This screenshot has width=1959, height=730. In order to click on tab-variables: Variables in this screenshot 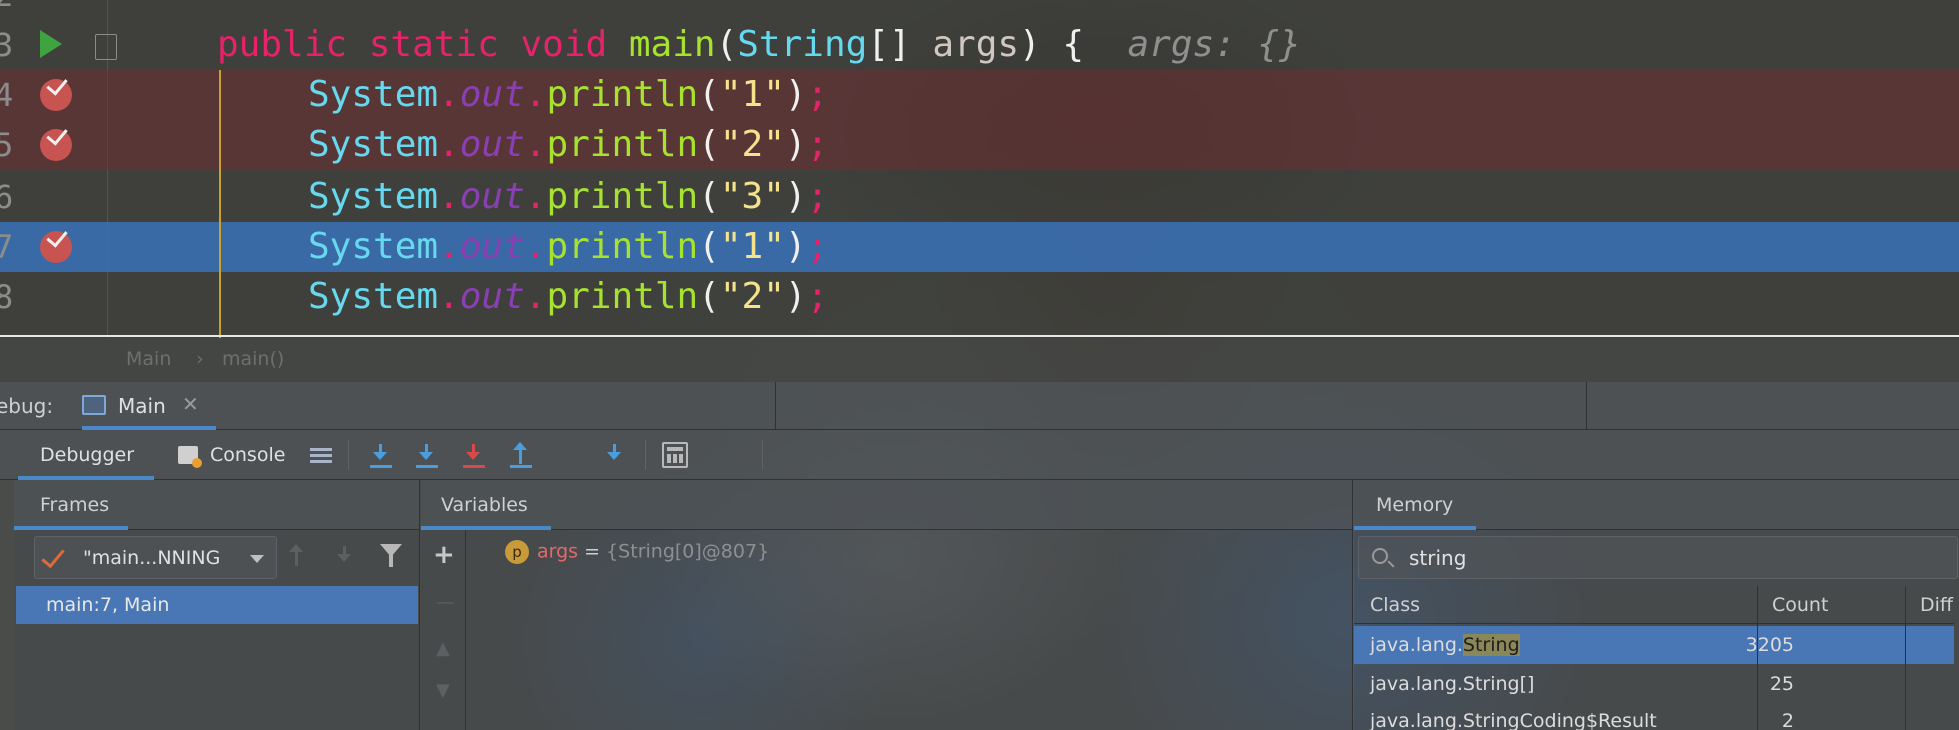, I will do `click(486, 505)`.